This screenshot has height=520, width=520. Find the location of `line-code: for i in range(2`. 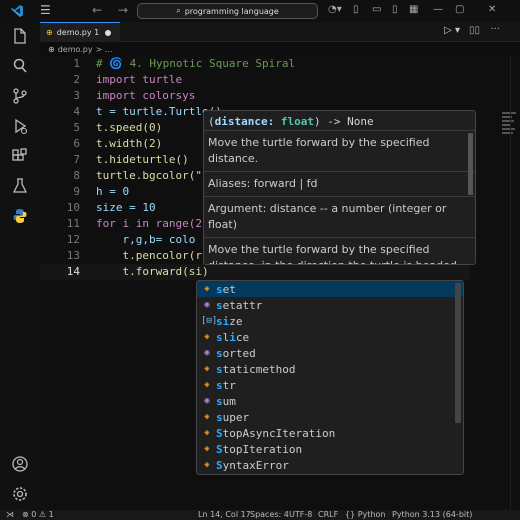

line-code: for i in range(2 is located at coordinates (149, 223).